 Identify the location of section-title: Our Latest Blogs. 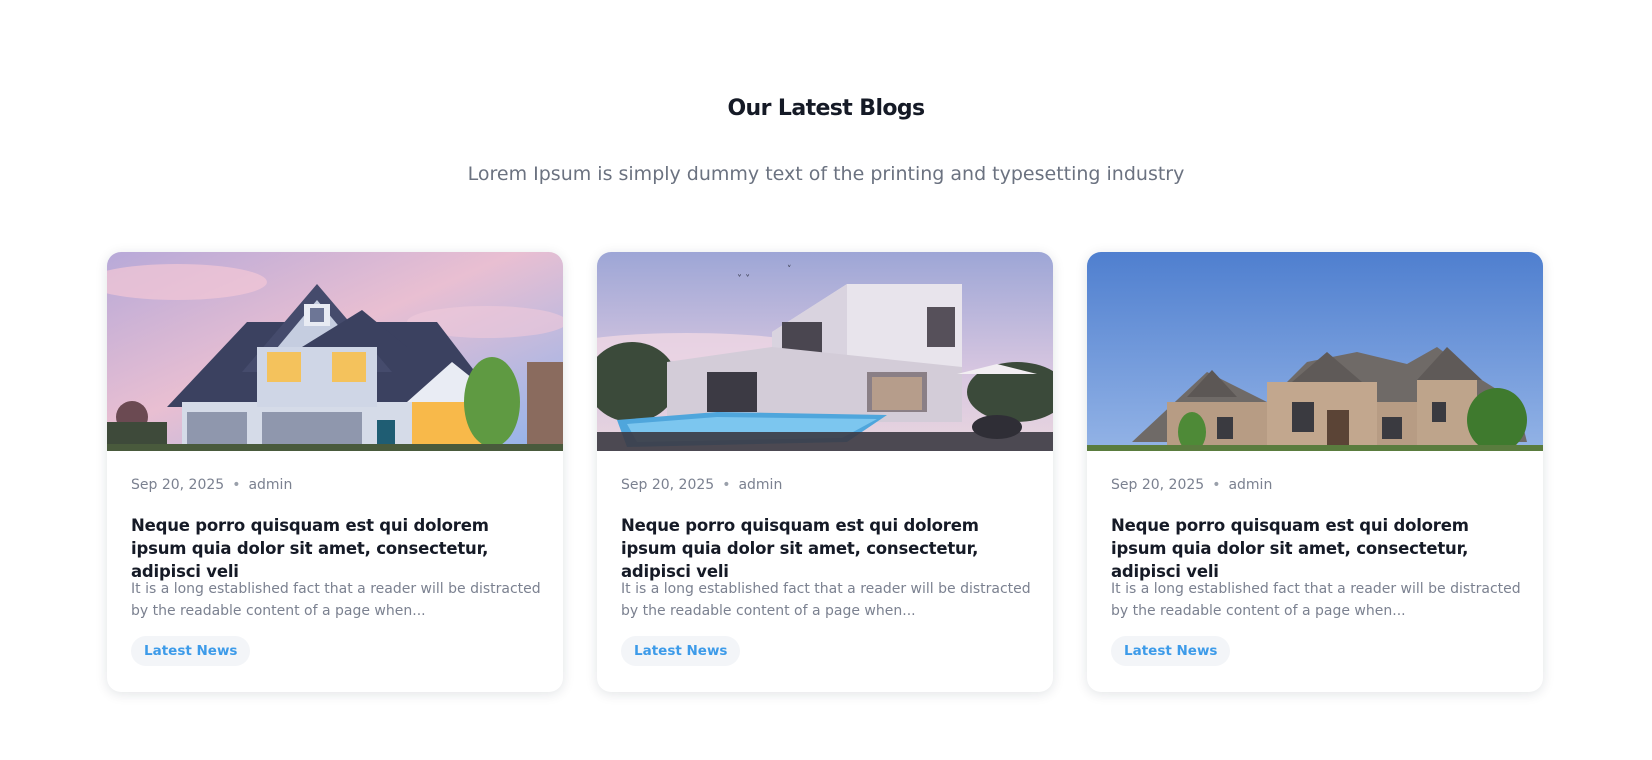
(826, 108).